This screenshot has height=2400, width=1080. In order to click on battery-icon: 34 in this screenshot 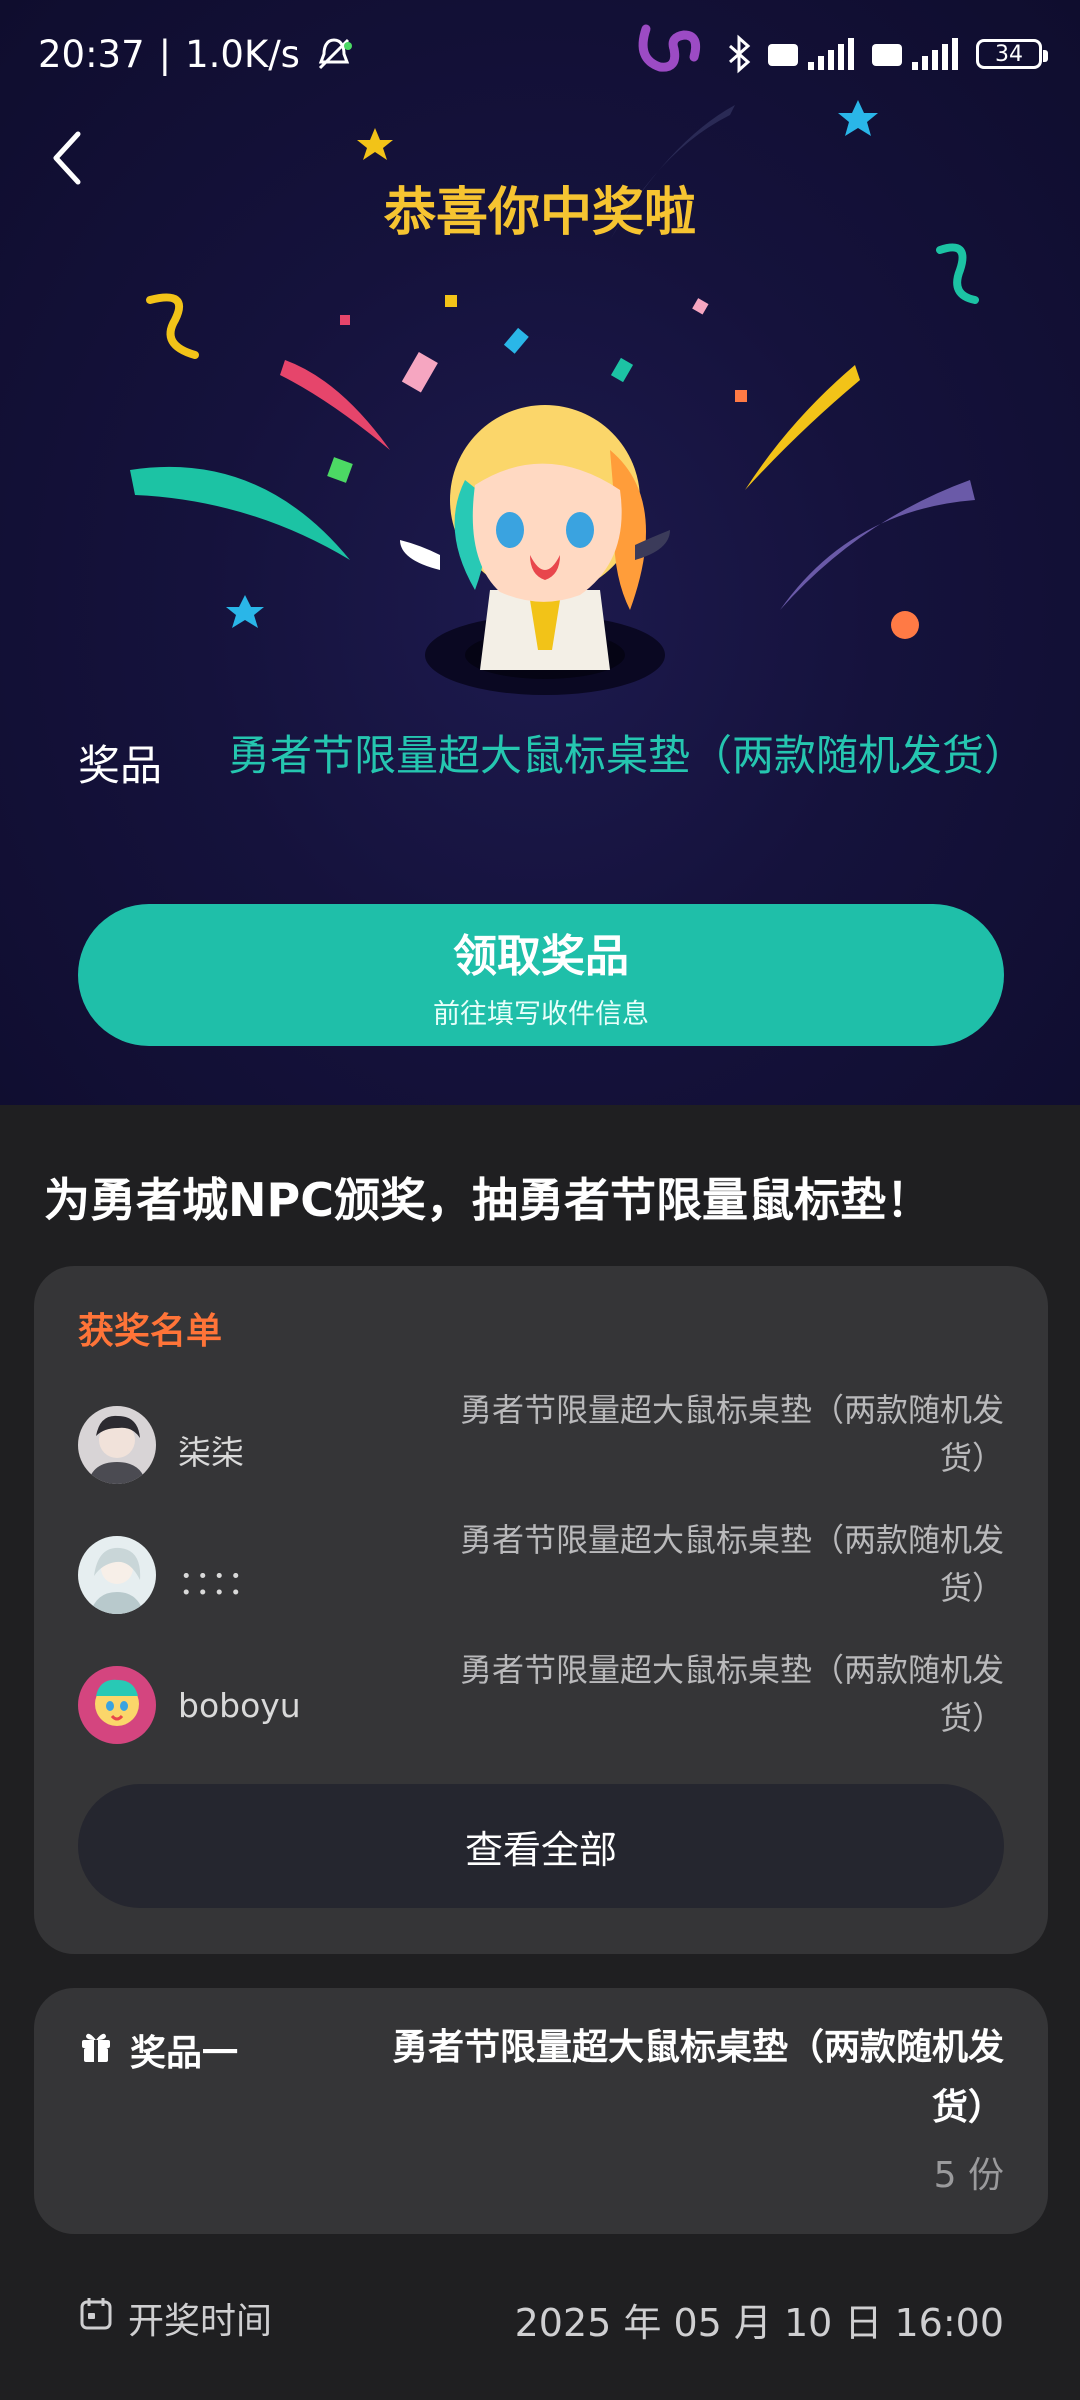, I will do `click(1012, 54)`.